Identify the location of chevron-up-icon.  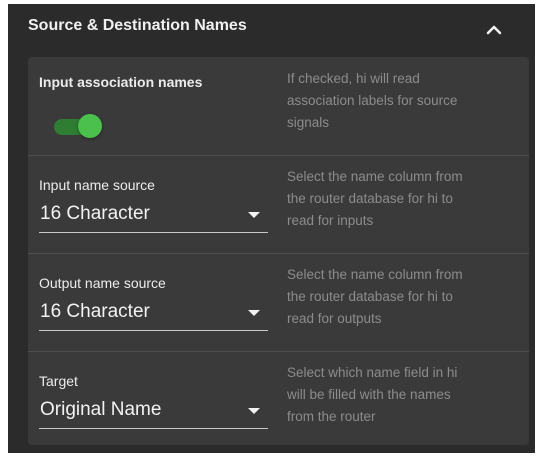
(494, 30).